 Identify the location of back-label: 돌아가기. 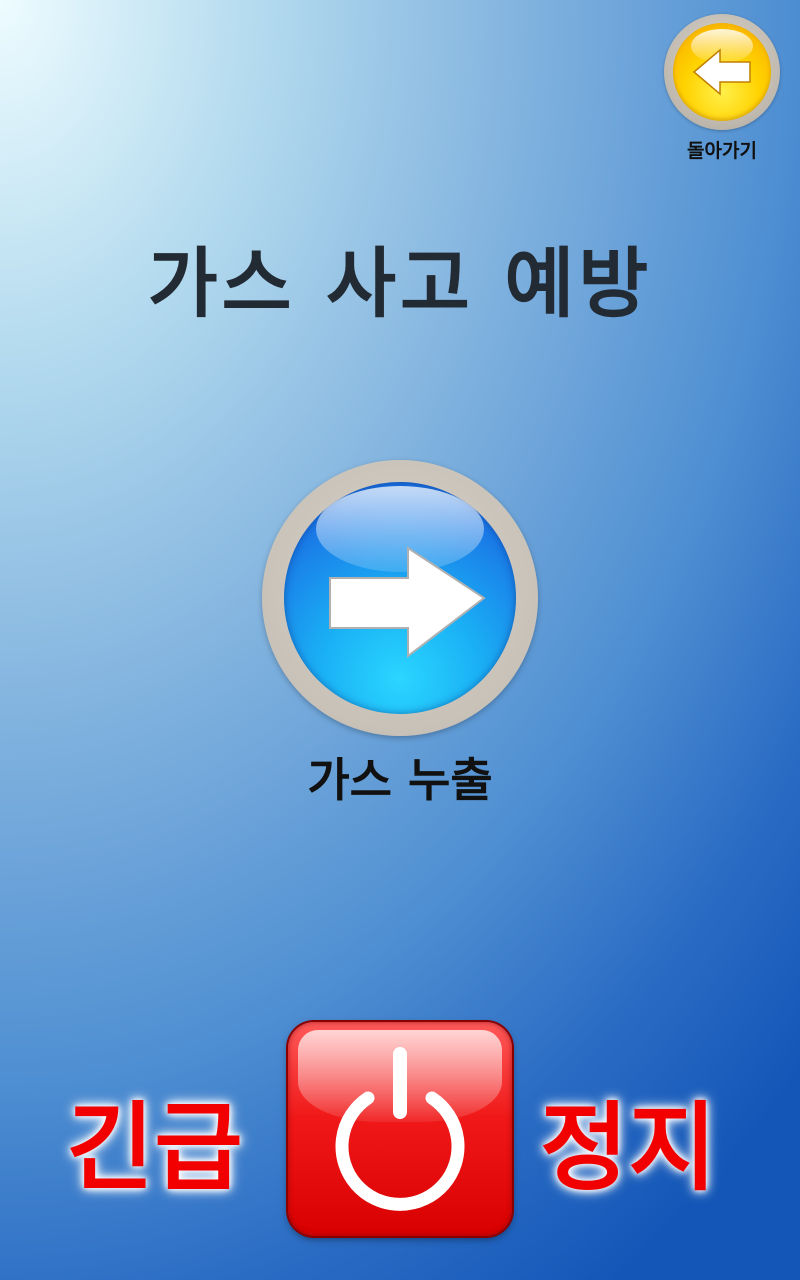
(722, 149).